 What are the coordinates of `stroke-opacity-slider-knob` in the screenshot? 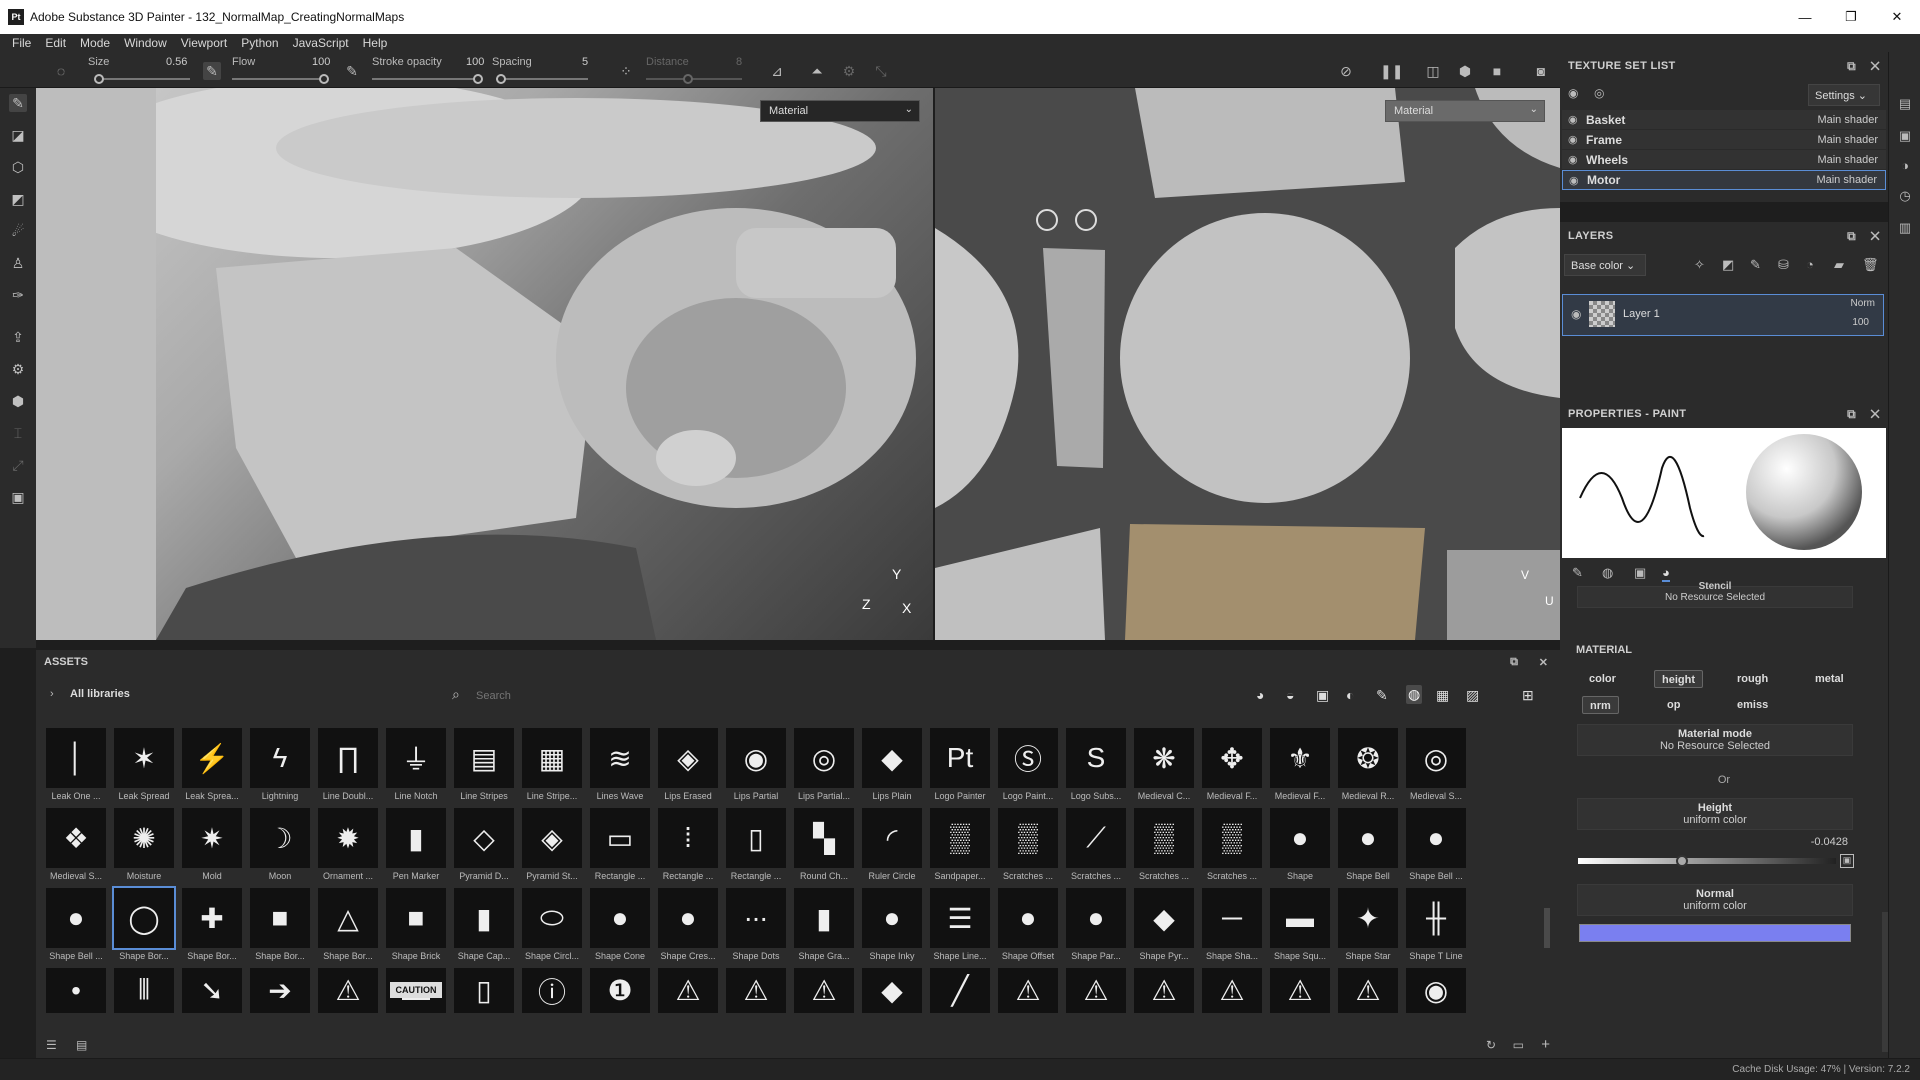 It's located at (478, 79).